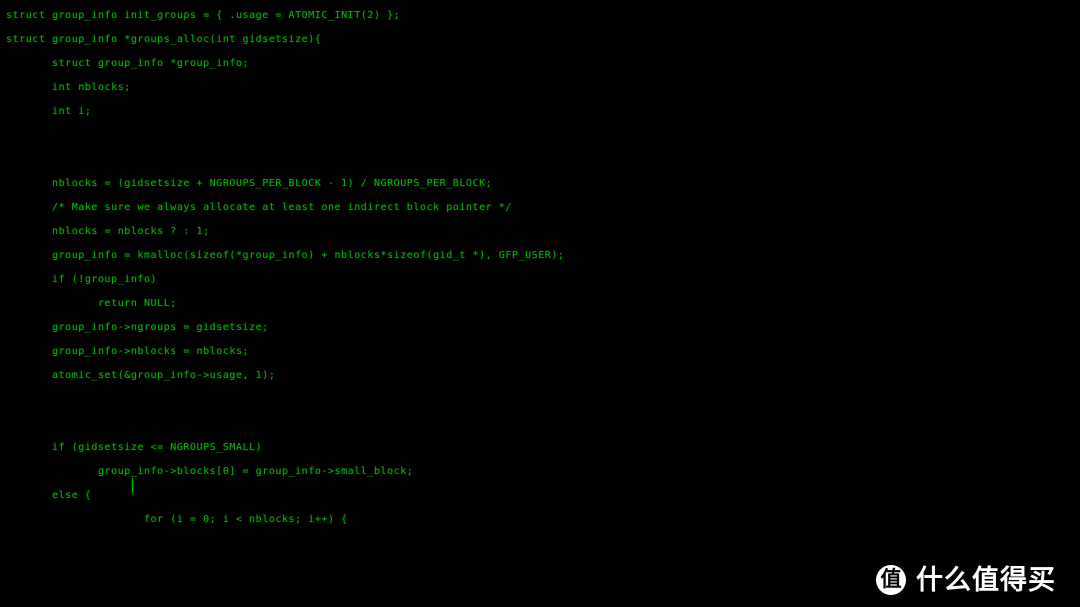 Image resolution: width=1080 pixels, height=607 pixels. Describe the element at coordinates (543, 376) in the screenshot. I see `code-line: atomic_set(&group_info->usage, 1);` at that location.